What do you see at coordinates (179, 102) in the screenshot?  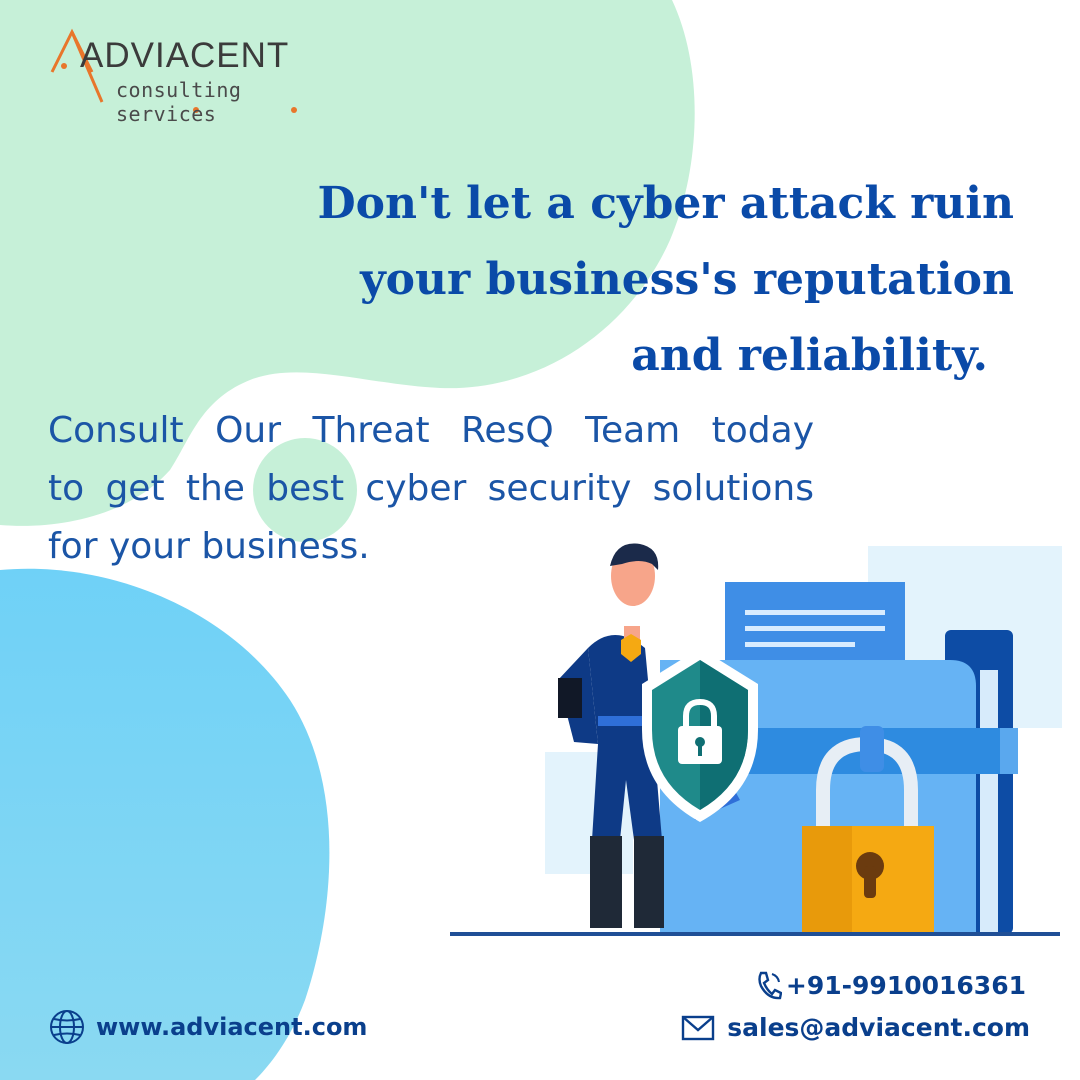 I see `logo-tagline: consulting services` at bounding box center [179, 102].